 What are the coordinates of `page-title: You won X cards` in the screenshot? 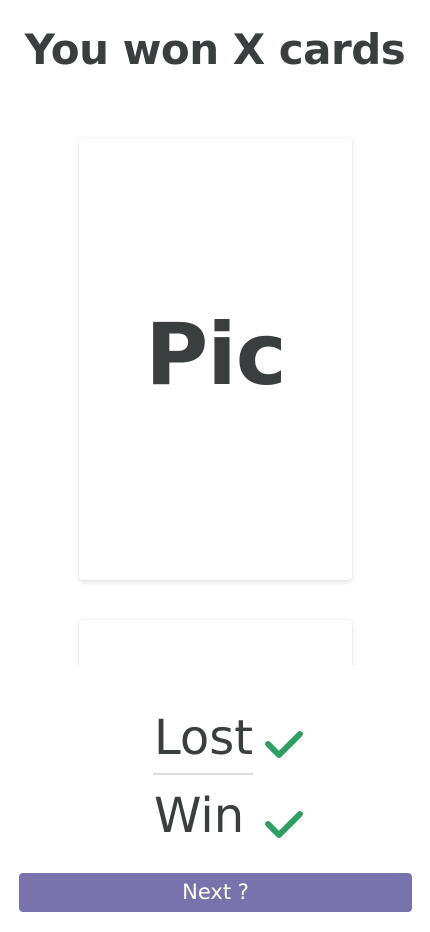 It's located at (215, 49).